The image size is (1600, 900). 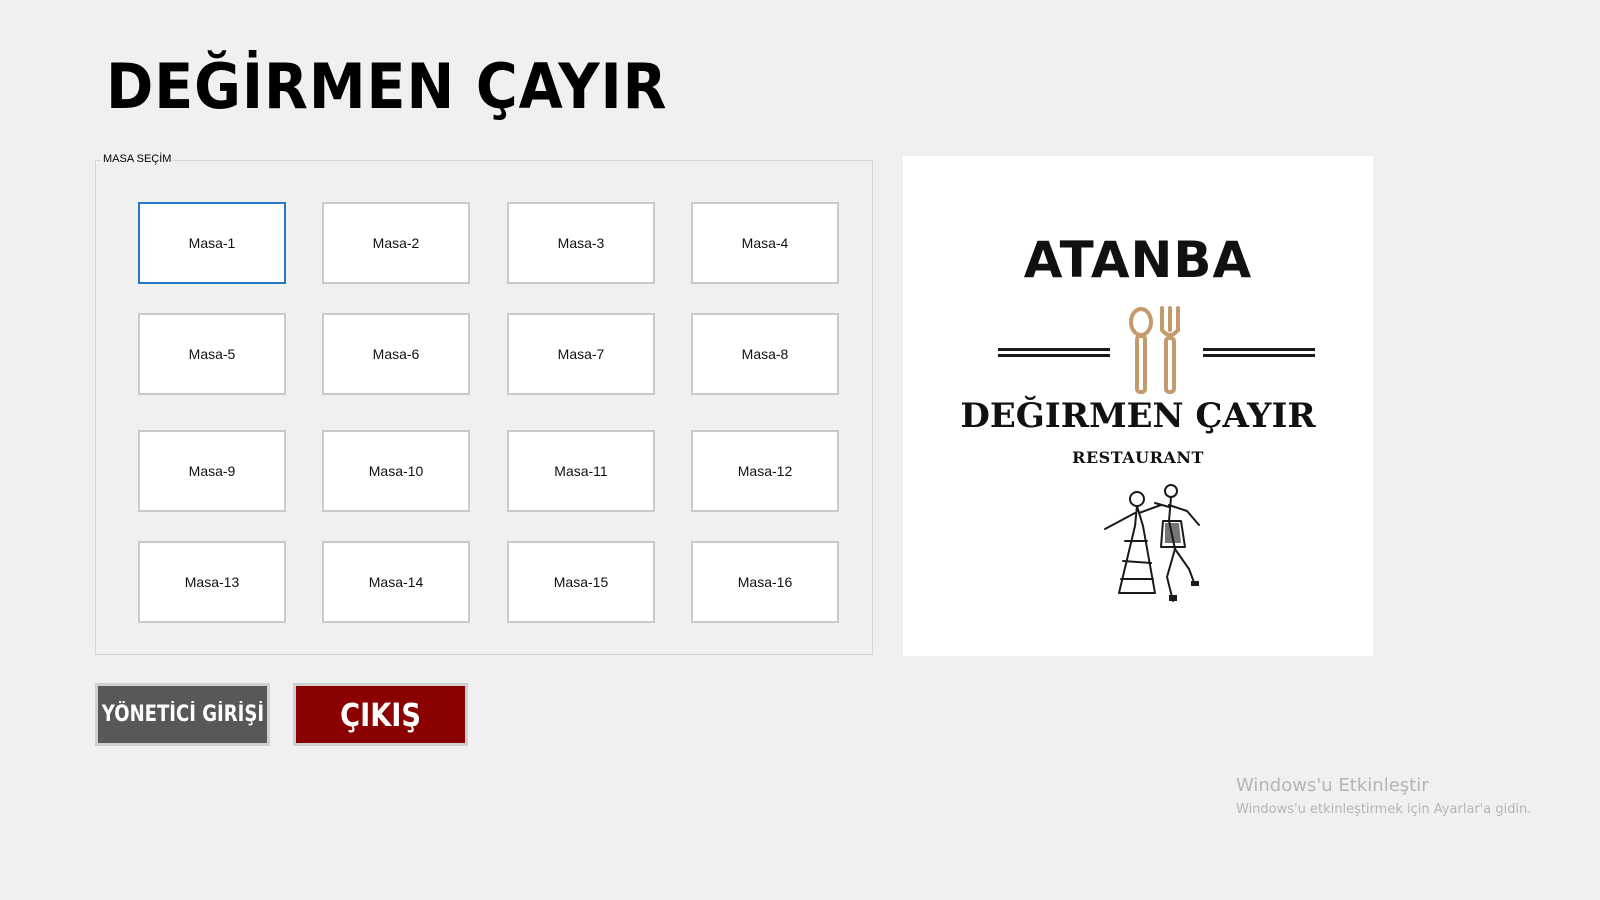 I want to click on table-button-4: Masa-4, so click(x=765, y=243).